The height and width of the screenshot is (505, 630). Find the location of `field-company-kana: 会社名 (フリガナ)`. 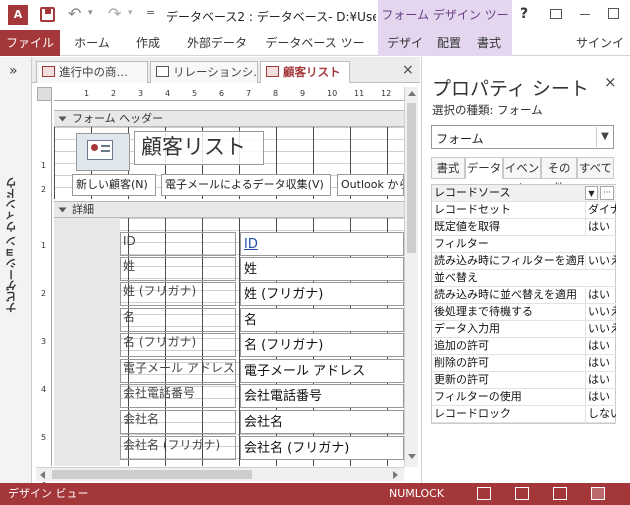

field-company-kana: 会社名 (フリガナ) is located at coordinates (322, 448).